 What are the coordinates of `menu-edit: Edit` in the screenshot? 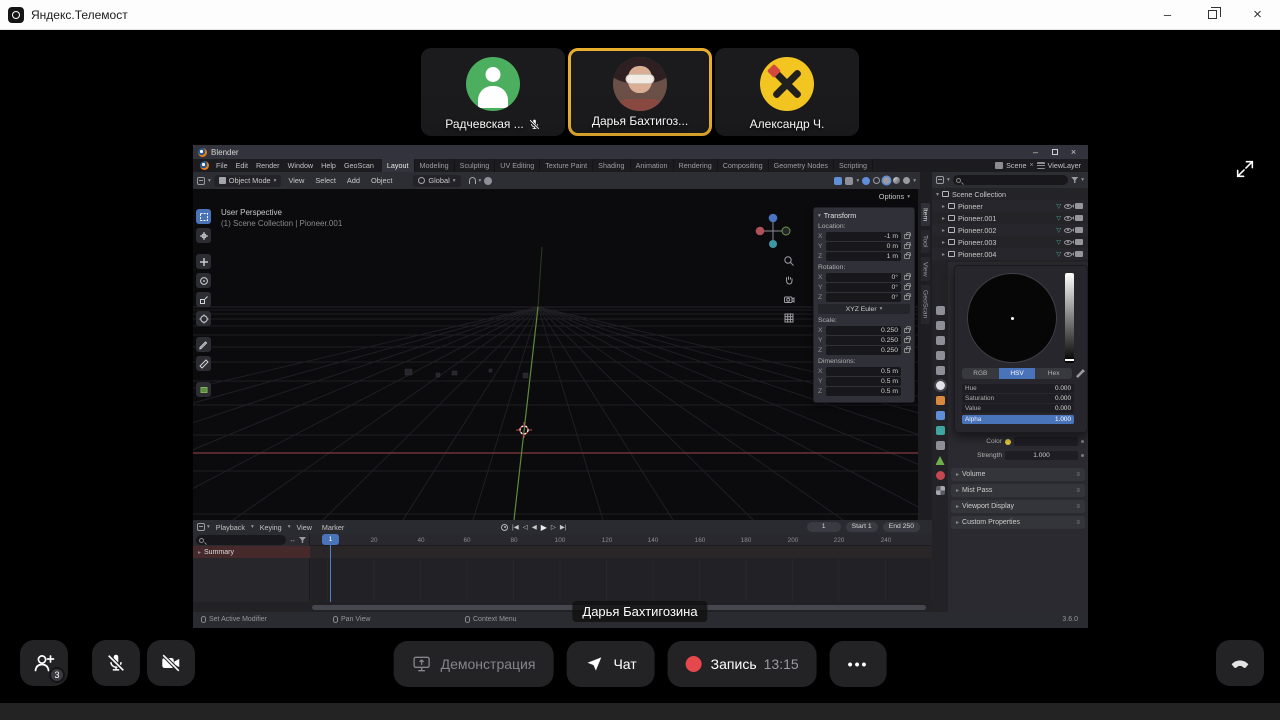 It's located at (242, 165).